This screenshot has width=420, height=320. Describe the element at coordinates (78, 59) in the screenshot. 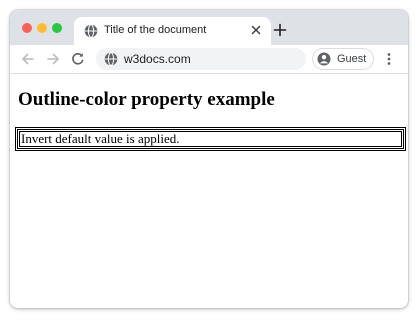

I see `reload-icon` at that location.